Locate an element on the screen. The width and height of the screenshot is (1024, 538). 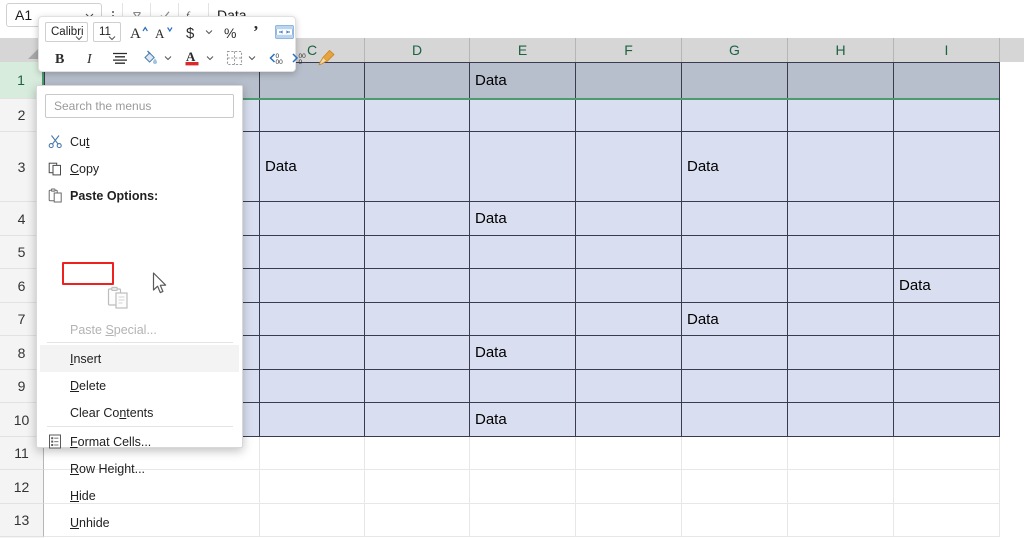
cell-F5 is located at coordinates (629, 252).